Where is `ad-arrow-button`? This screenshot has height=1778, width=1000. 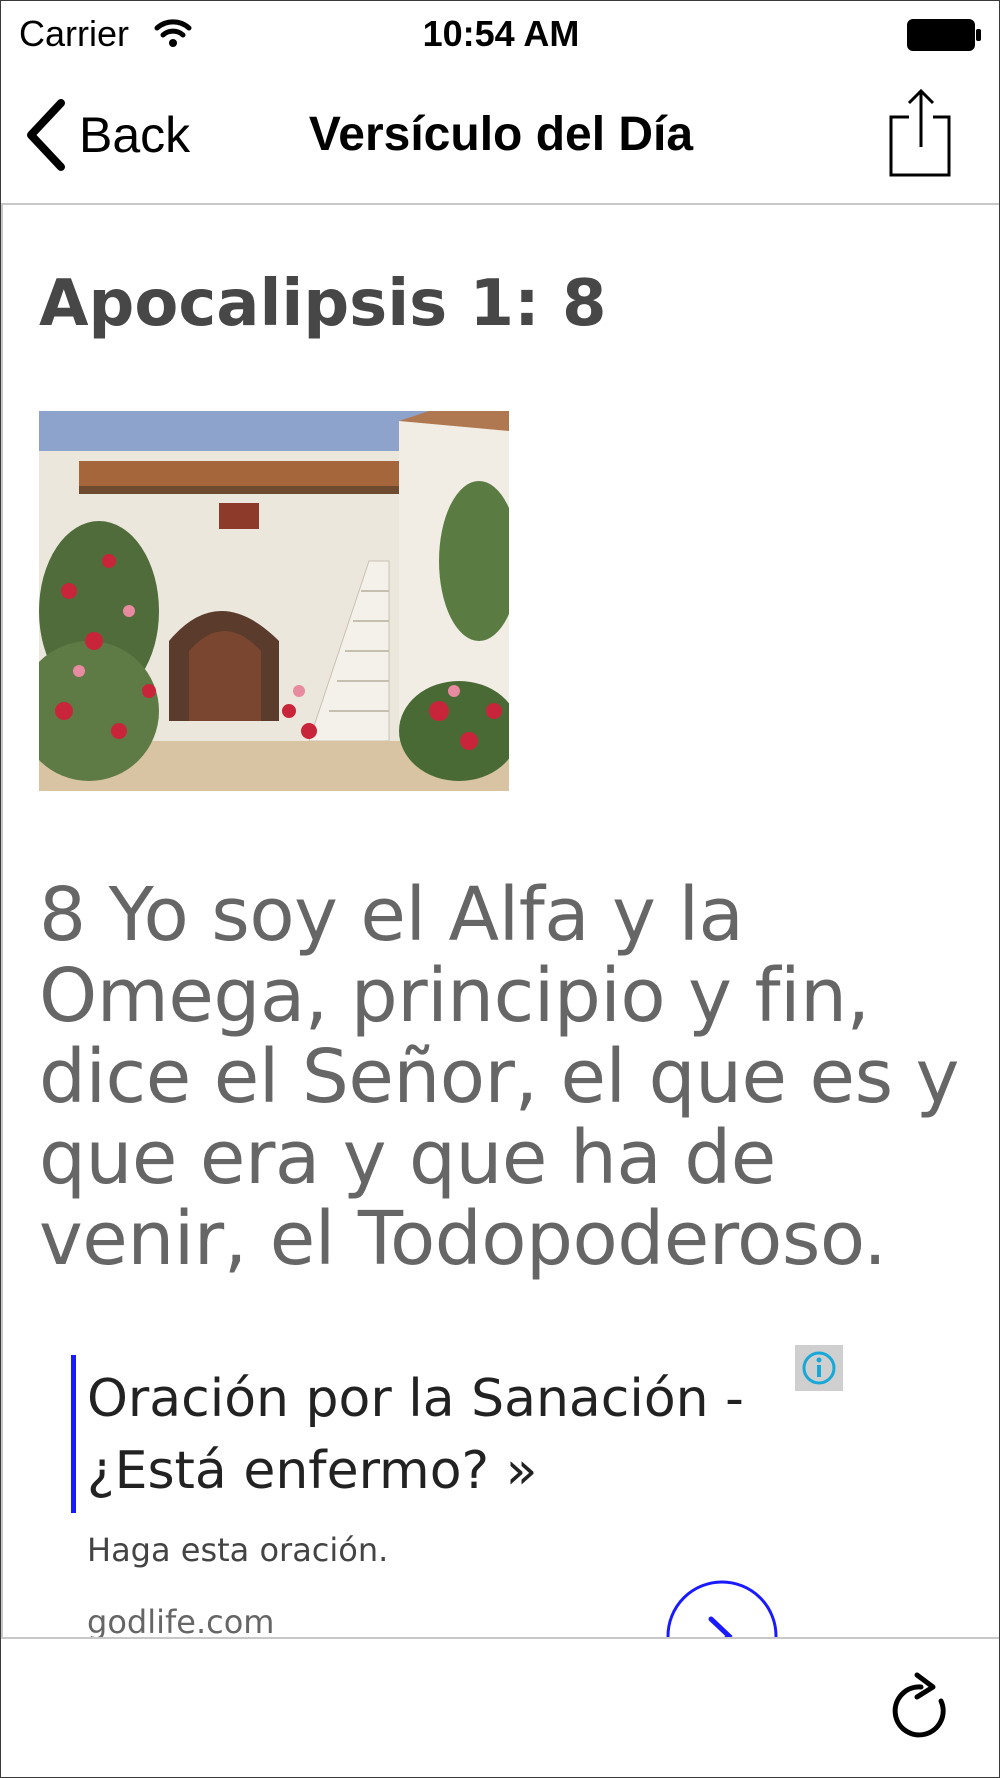
ad-arrow-button is located at coordinates (722, 1608).